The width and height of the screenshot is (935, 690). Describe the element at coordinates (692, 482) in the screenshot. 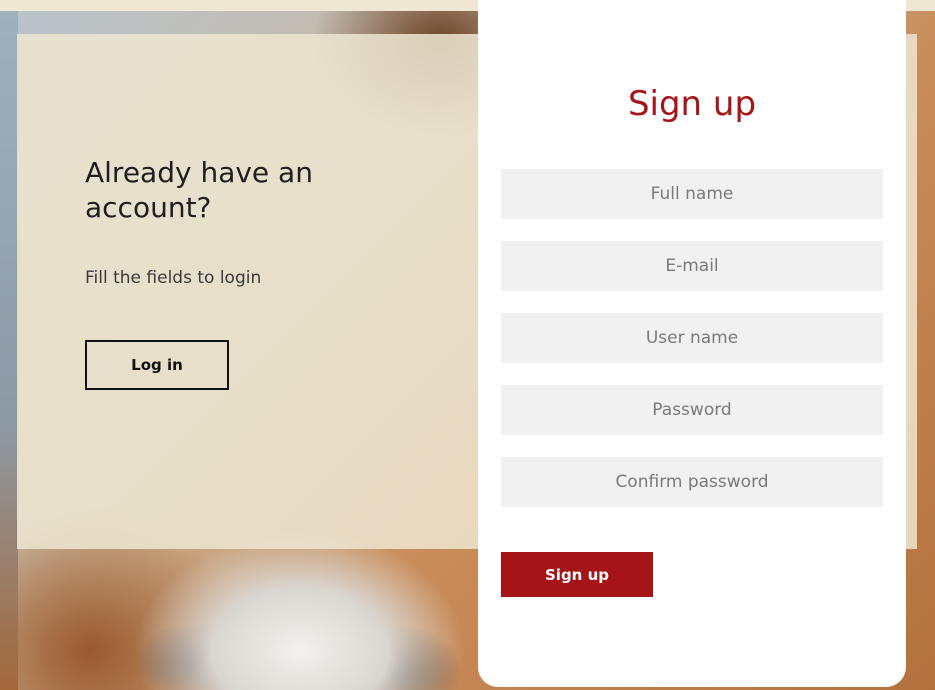

I see `confirm-password-field` at that location.